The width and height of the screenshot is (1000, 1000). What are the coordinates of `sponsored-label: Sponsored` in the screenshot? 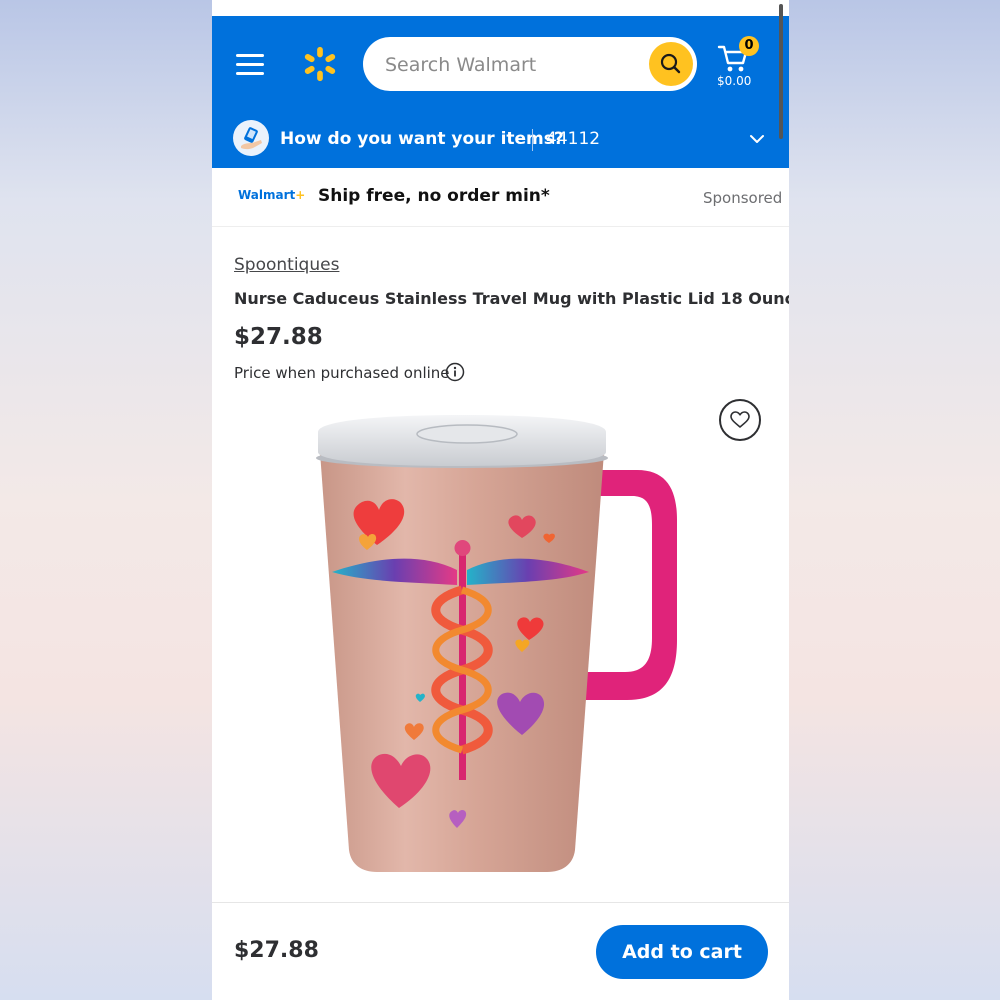 It's located at (743, 198).